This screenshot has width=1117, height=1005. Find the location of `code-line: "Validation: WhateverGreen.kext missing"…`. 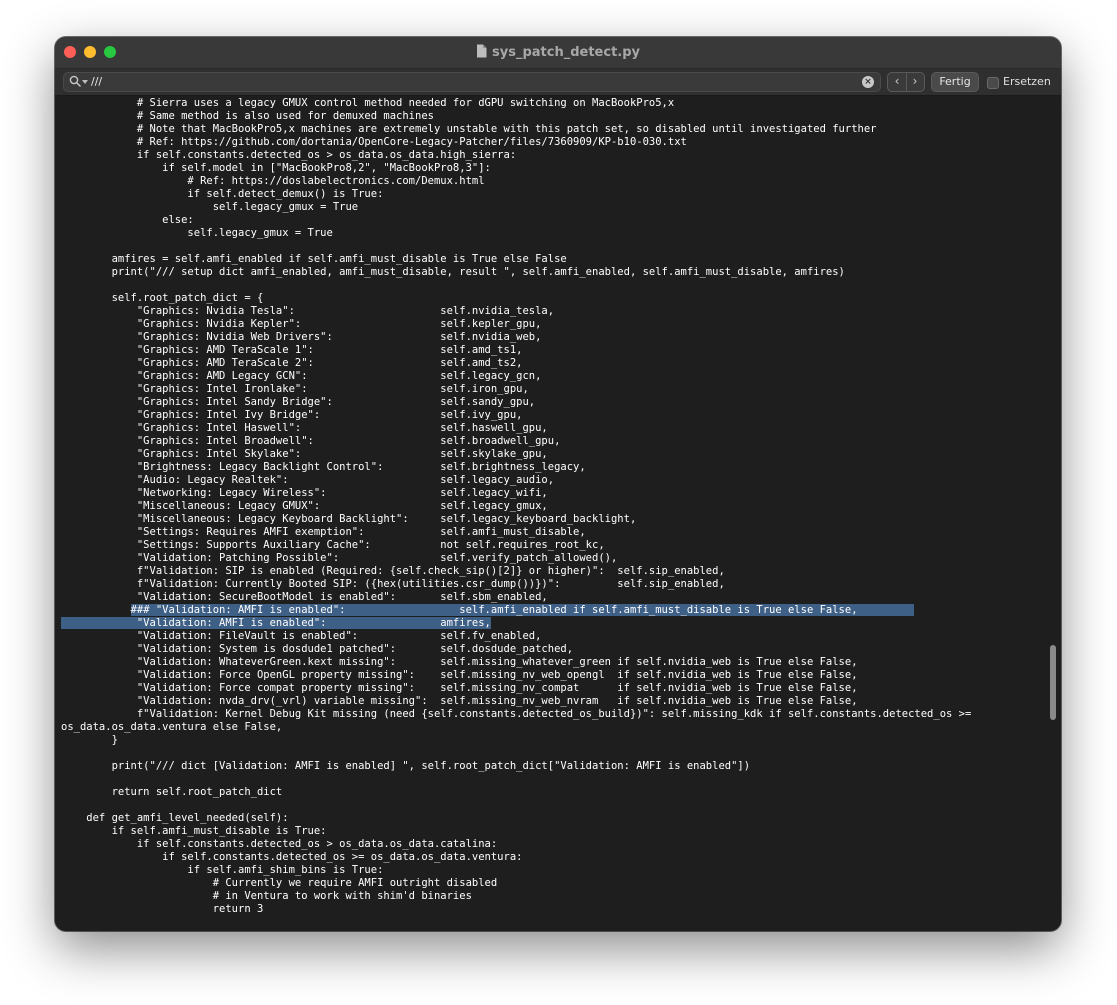

code-line: "Validation: WhateverGreen.kext missing"… is located at coordinates (516, 662).